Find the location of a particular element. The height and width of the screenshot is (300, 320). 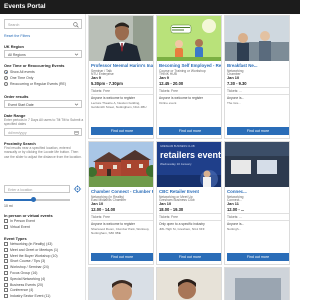

radio-one-time is located at coordinates (6, 78).